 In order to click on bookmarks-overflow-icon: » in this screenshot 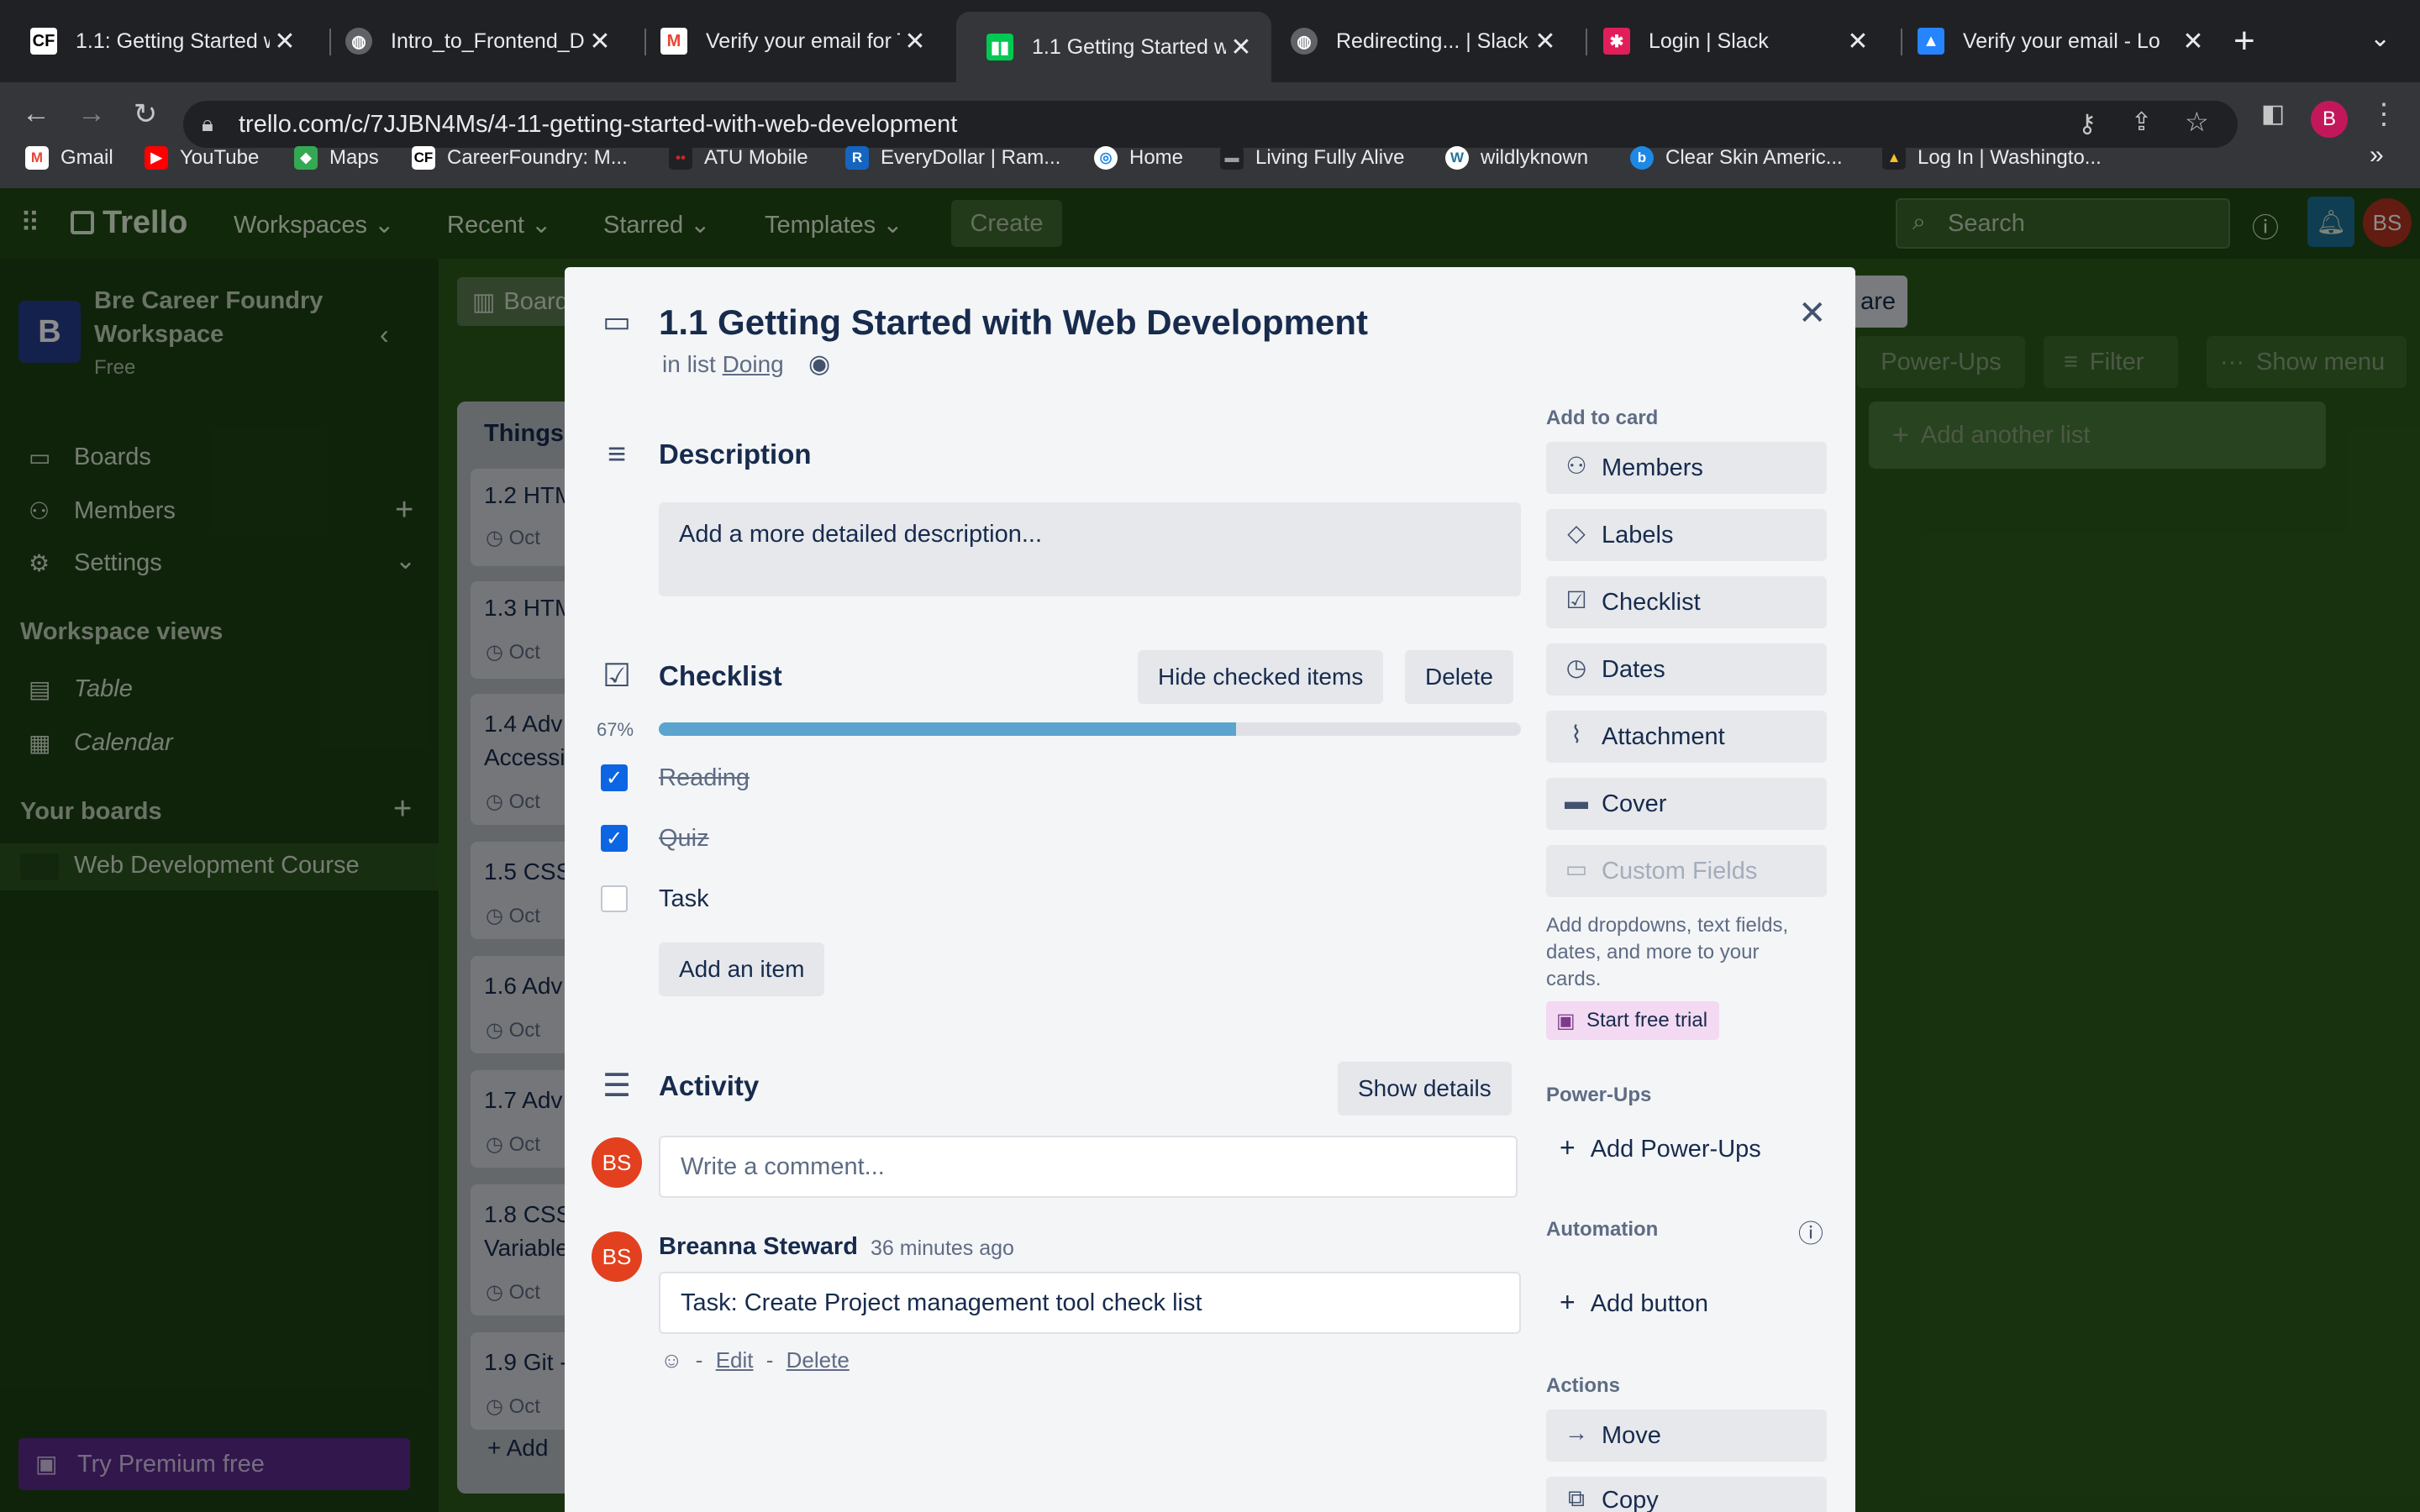, I will do `click(2377, 155)`.